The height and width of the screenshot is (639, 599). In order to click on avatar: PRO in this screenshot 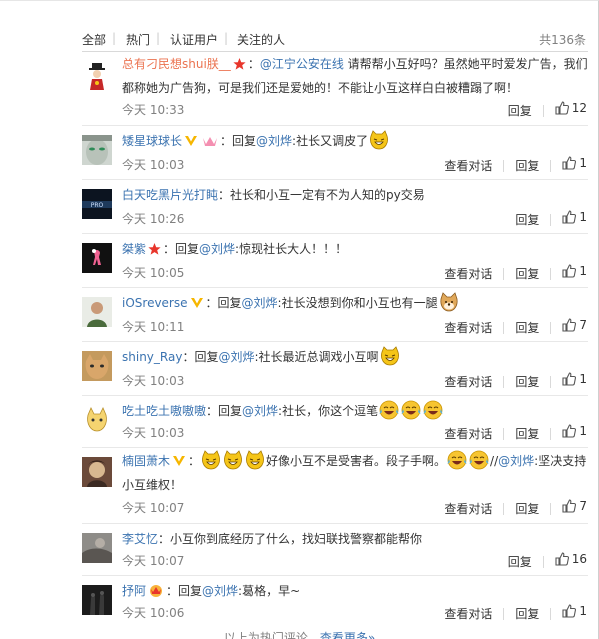, I will do `click(97, 204)`.